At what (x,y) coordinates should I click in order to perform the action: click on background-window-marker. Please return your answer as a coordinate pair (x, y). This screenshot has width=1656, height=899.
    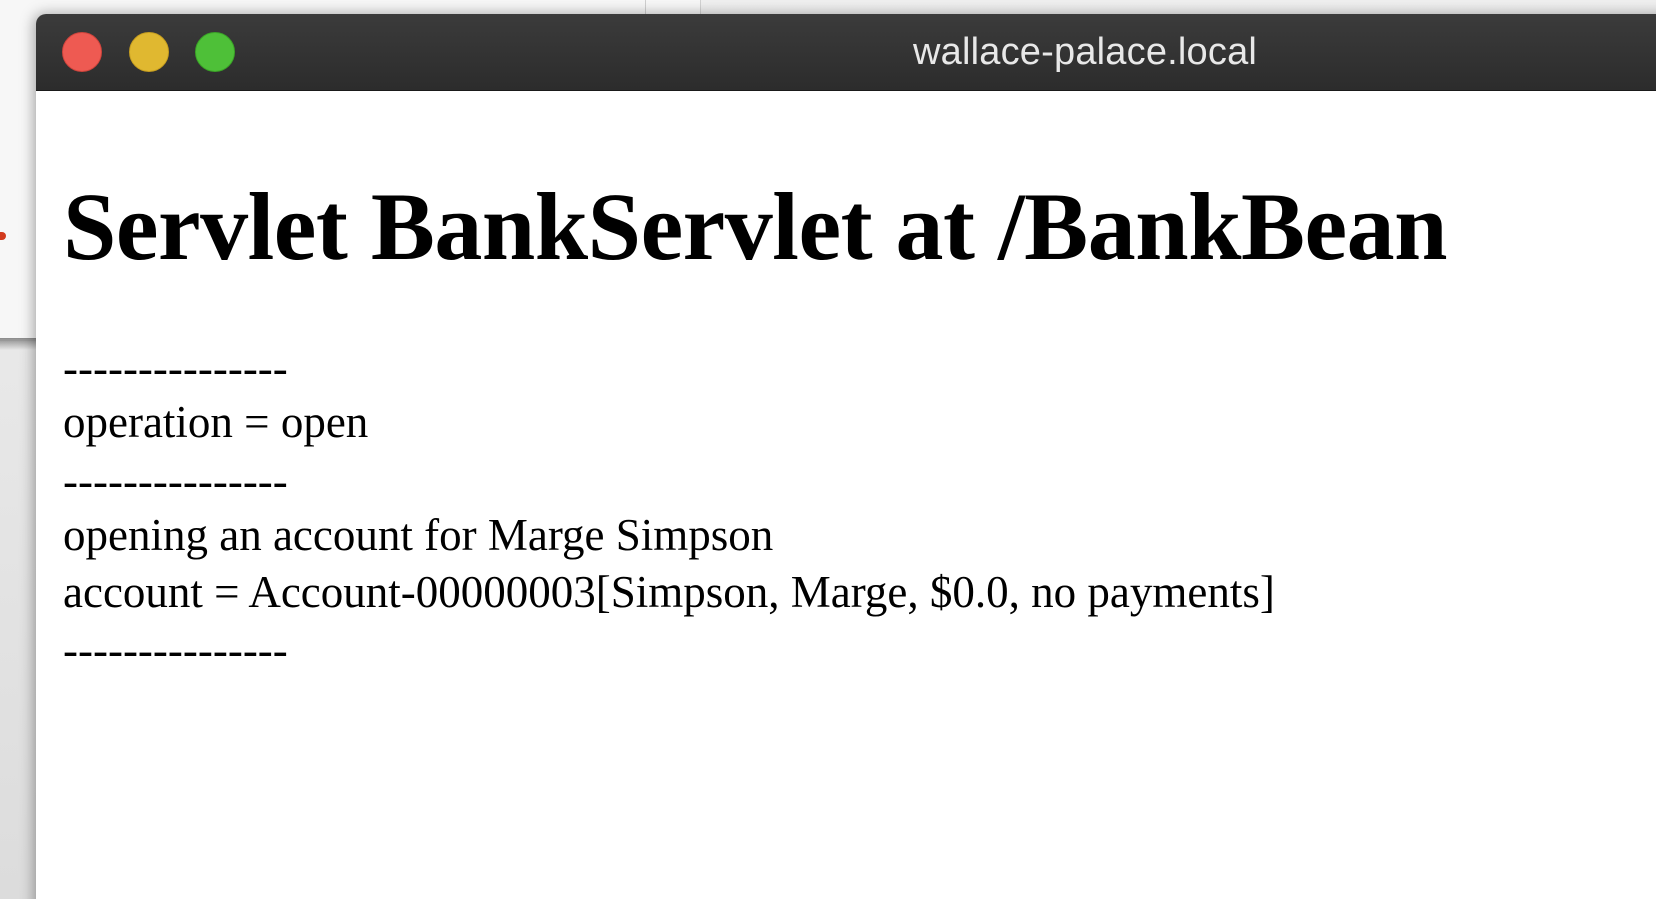
    Looking at the image, I should click on (3, 236).